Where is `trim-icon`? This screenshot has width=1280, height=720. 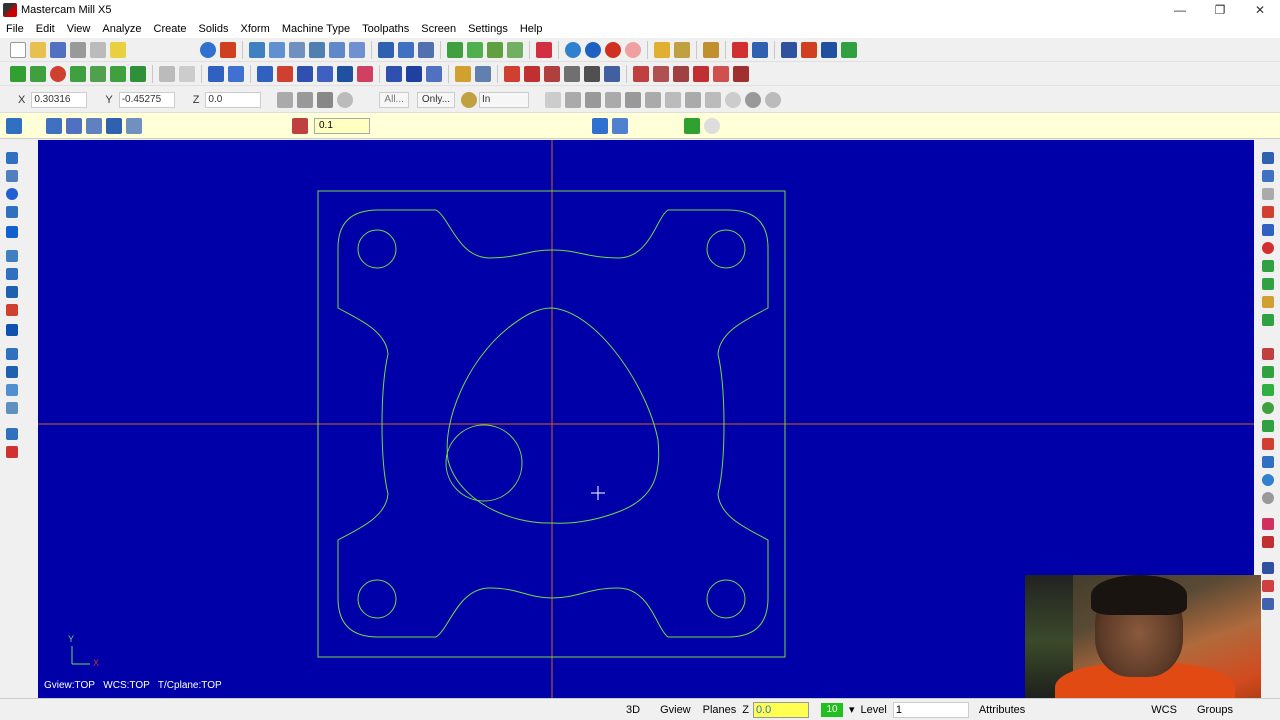
trim-icon is located at coordinates (118, 73).